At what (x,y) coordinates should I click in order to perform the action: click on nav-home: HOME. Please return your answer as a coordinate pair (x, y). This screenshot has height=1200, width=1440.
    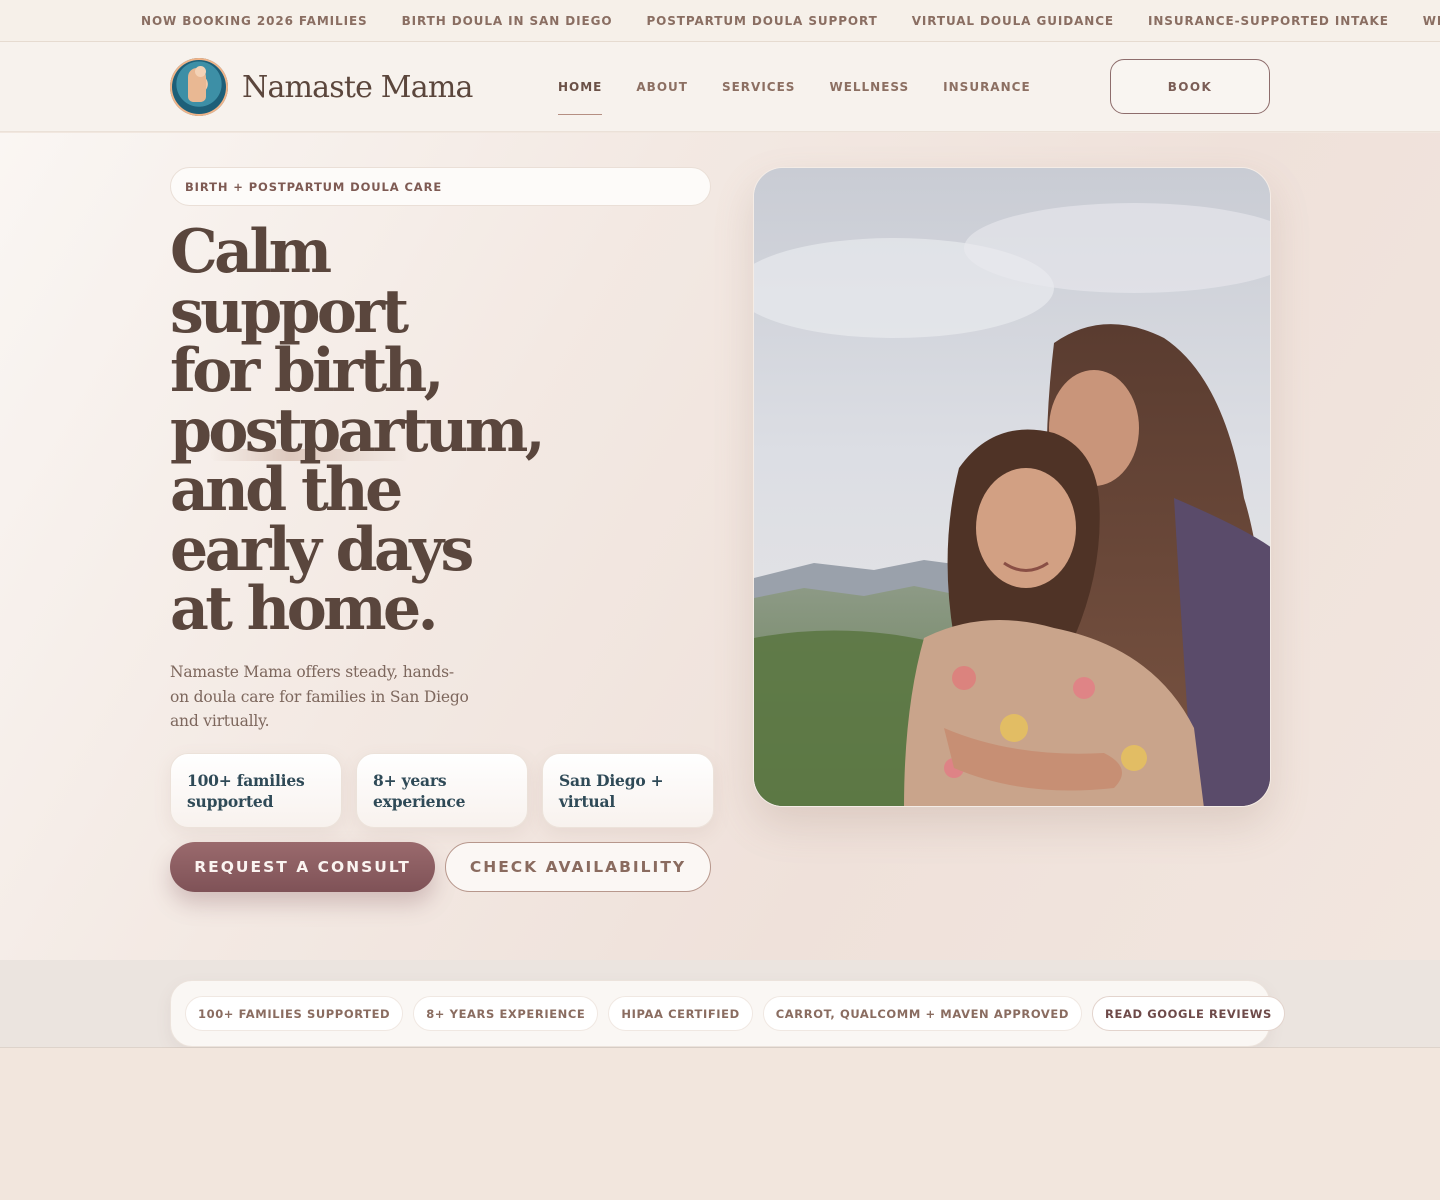
    Looking at the image, I should click on (580, 94).